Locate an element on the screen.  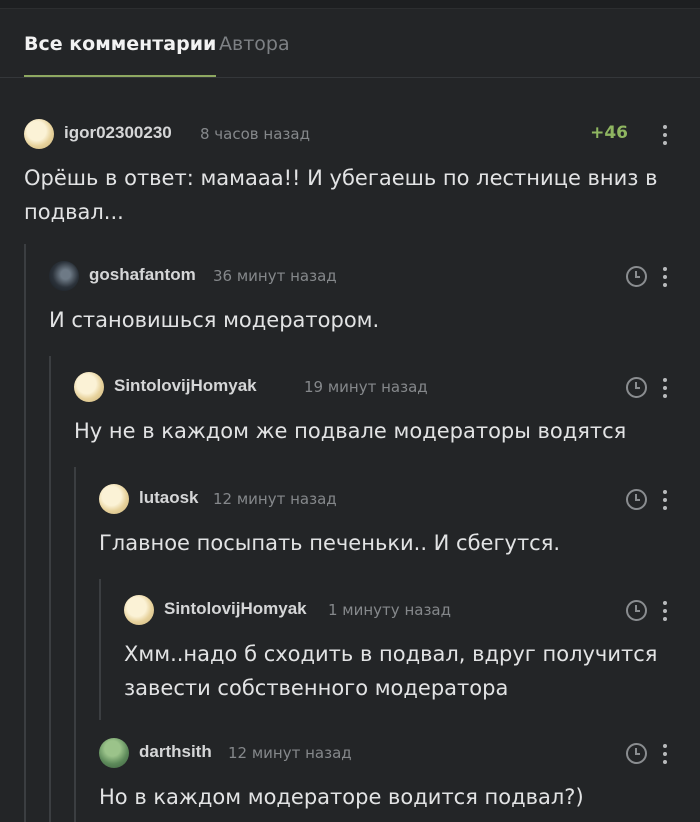
top-strip is located at coordinates (350, 4).